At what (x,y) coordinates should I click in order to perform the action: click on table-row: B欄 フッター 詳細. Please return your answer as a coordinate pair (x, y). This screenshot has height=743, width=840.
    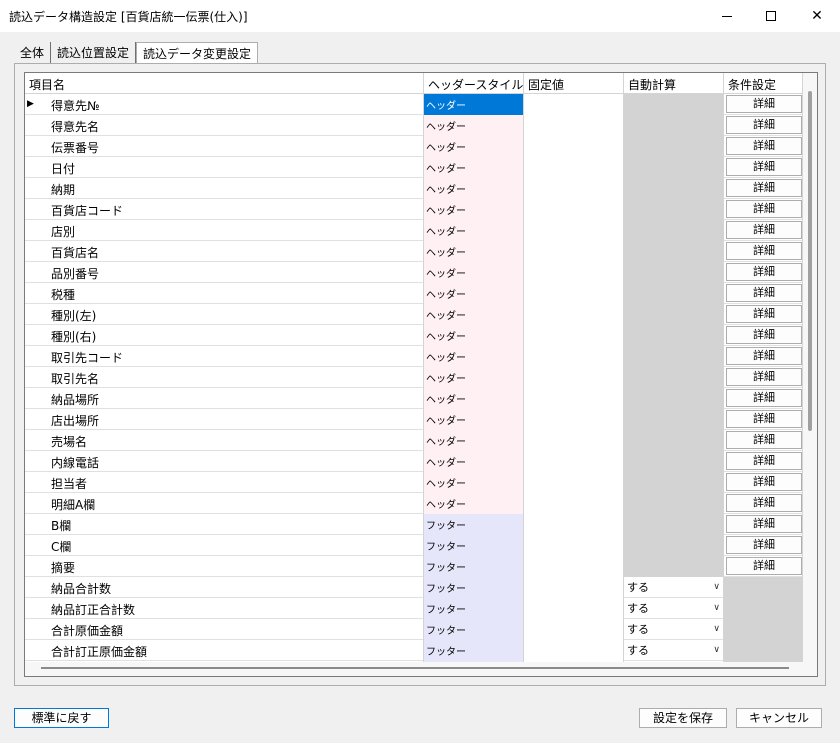
    Looking at the image, I should click on (414, 524).